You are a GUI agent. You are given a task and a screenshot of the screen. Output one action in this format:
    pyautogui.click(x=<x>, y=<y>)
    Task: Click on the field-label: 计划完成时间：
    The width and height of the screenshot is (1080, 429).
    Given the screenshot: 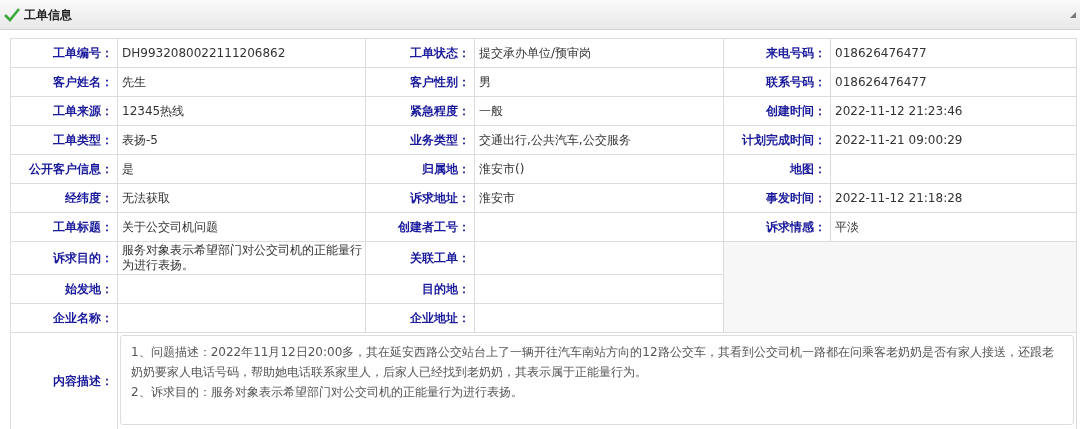 What is the action you would take?
    pyautogui.click(x=777, y=140)
    